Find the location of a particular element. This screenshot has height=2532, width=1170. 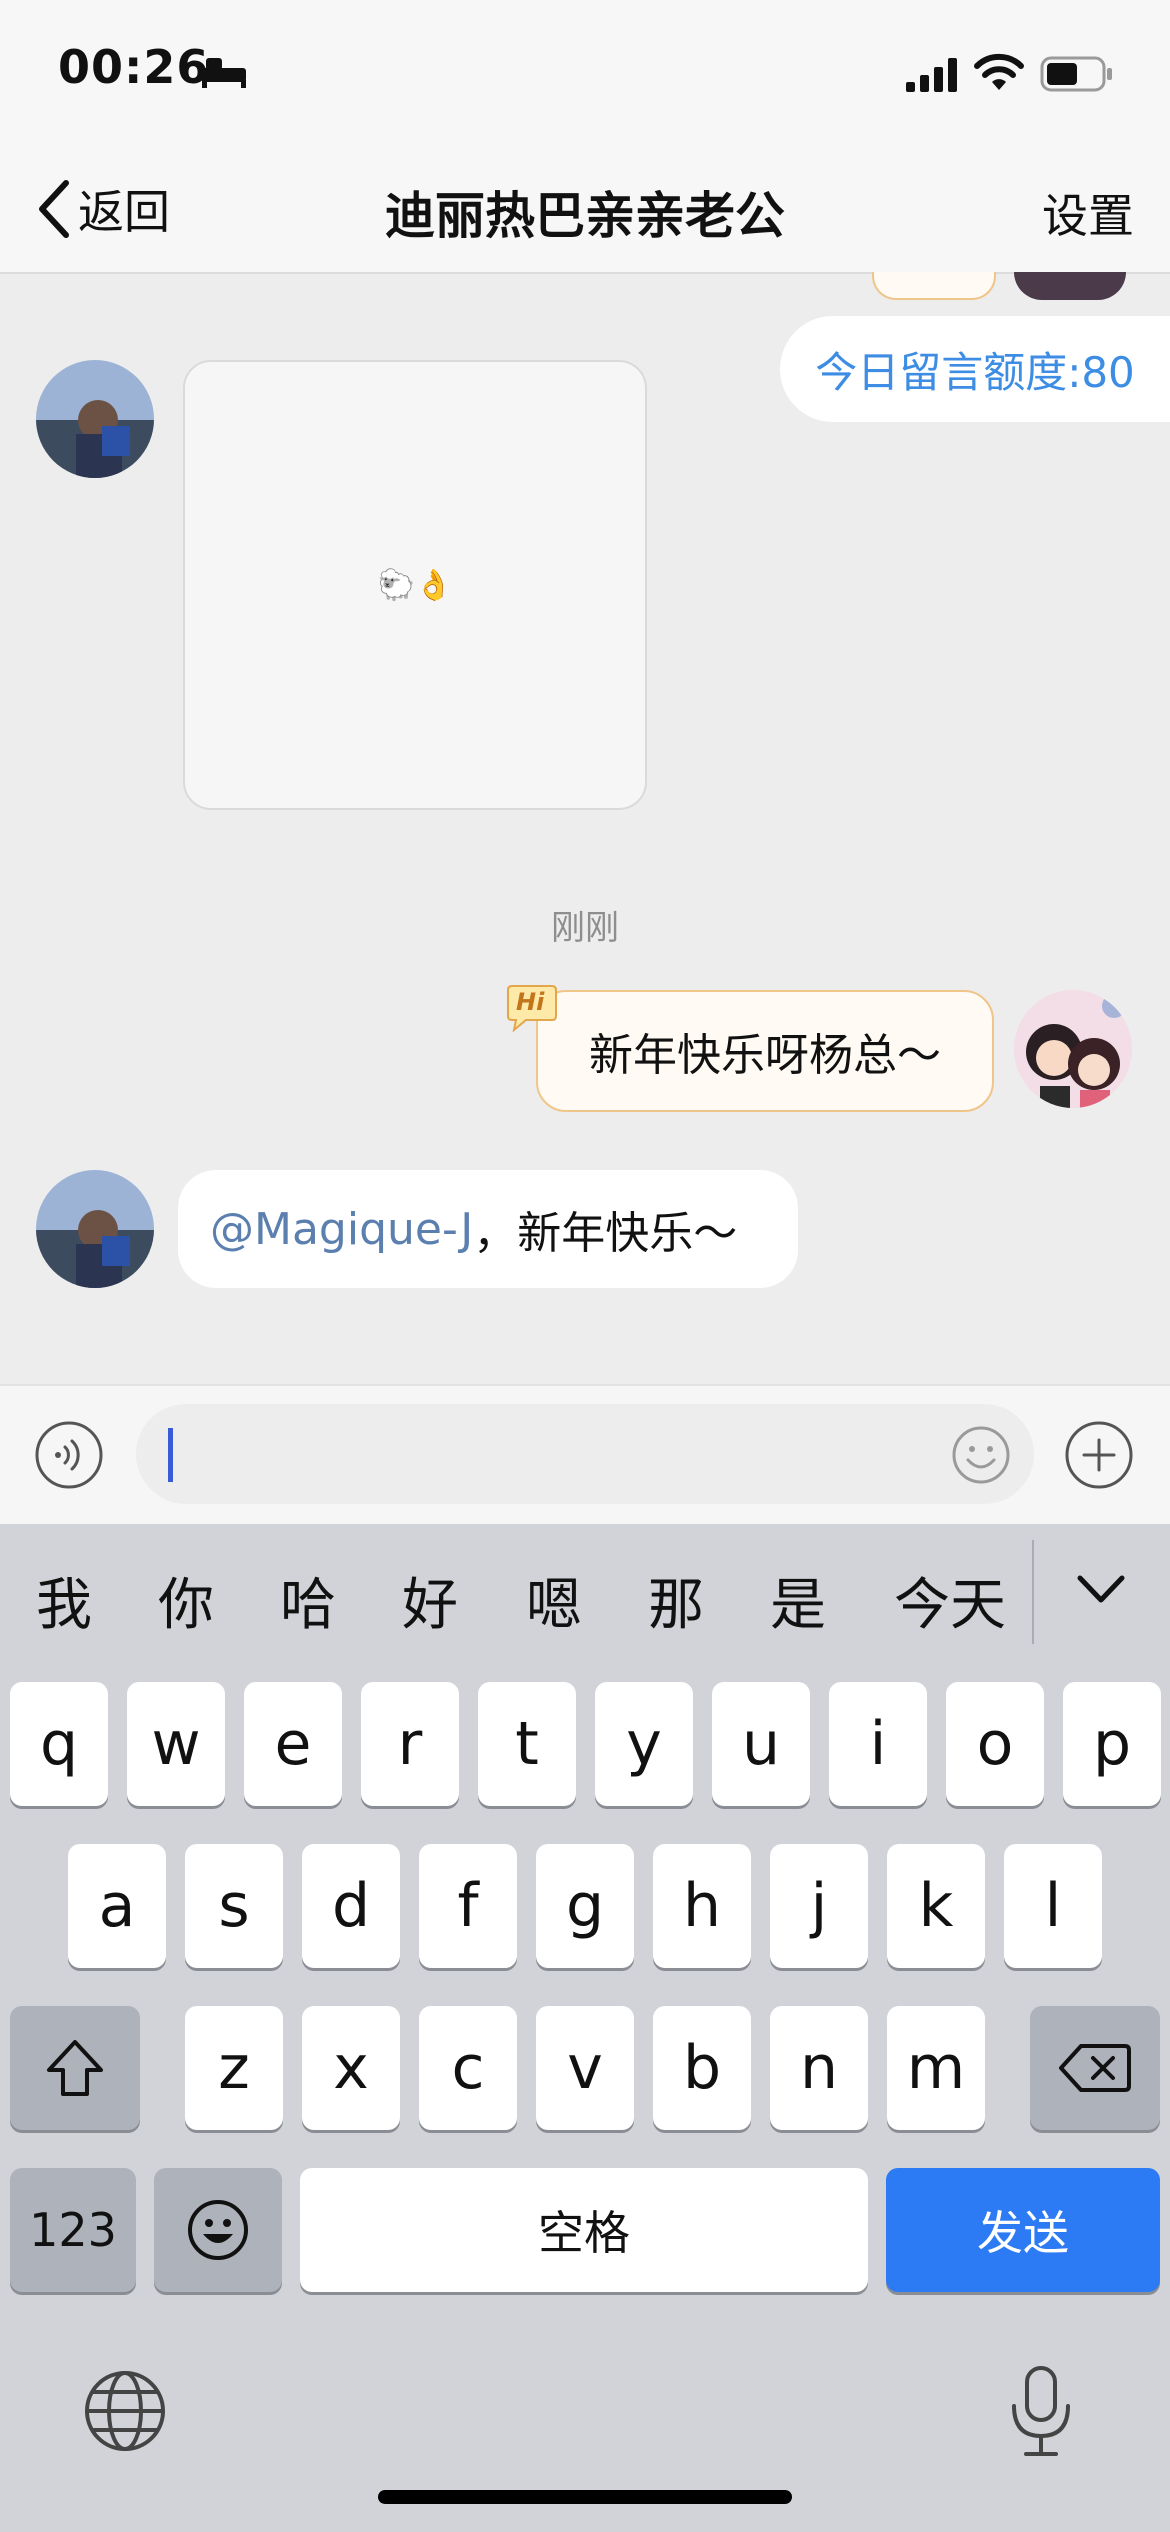

emoji-keyboard-icon is located at coordinates (218, 2230).